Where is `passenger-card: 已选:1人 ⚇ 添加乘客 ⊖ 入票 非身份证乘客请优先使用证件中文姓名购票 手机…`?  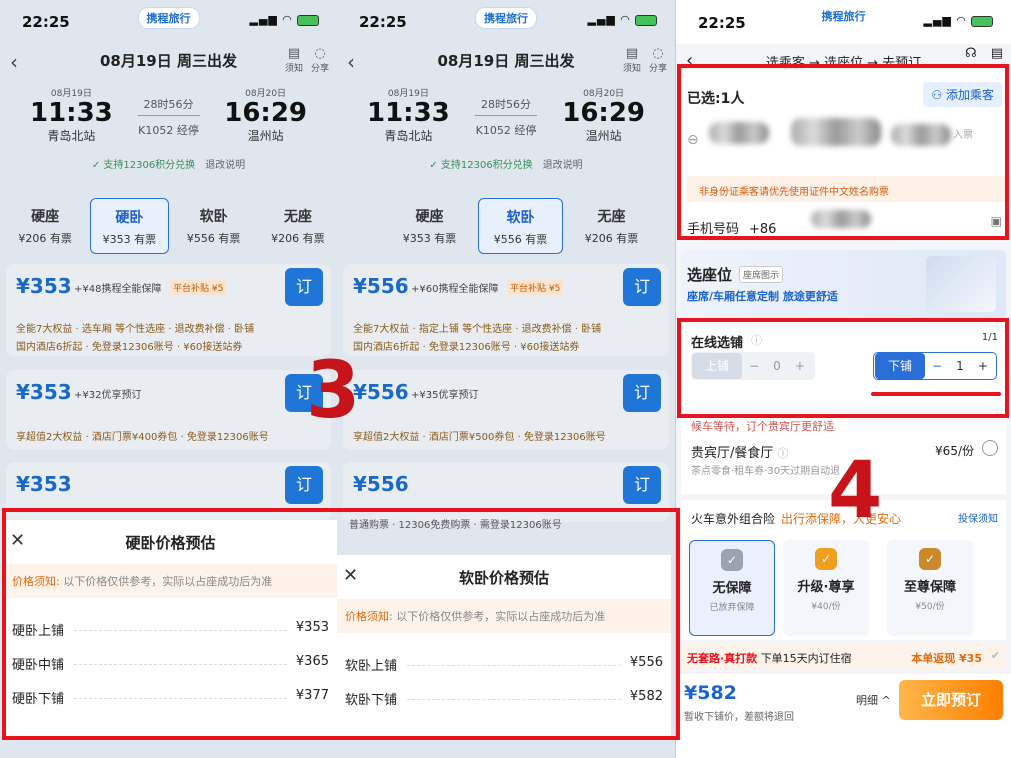
passenger-card: 已选:1人 ⚇ 添加乘客 ⊖ 入票 非身份证乘客请优先使用证件中文姓名购票 手机… is located at coordinates (843, 154).